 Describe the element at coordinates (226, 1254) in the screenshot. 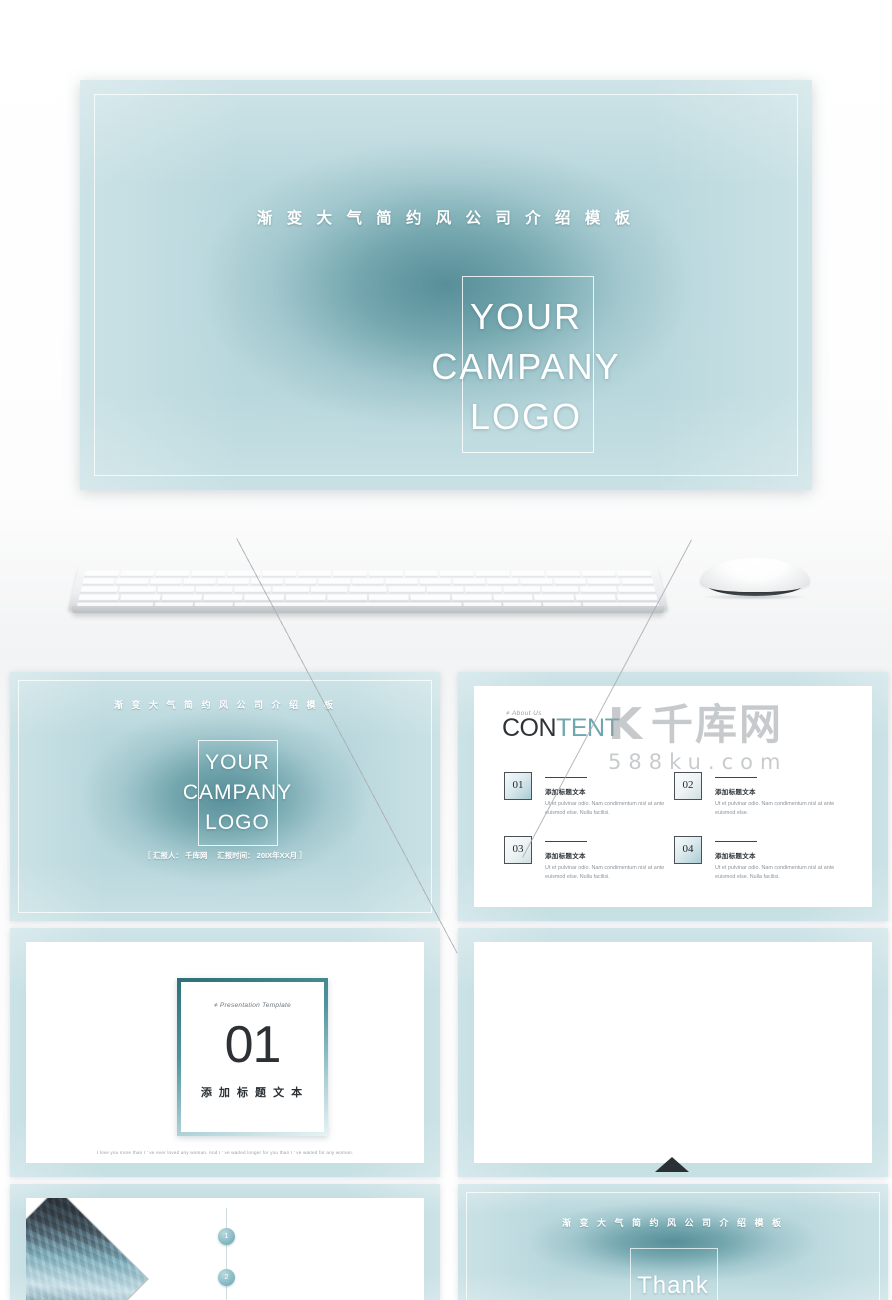

I see `timeline-axis` at that location.